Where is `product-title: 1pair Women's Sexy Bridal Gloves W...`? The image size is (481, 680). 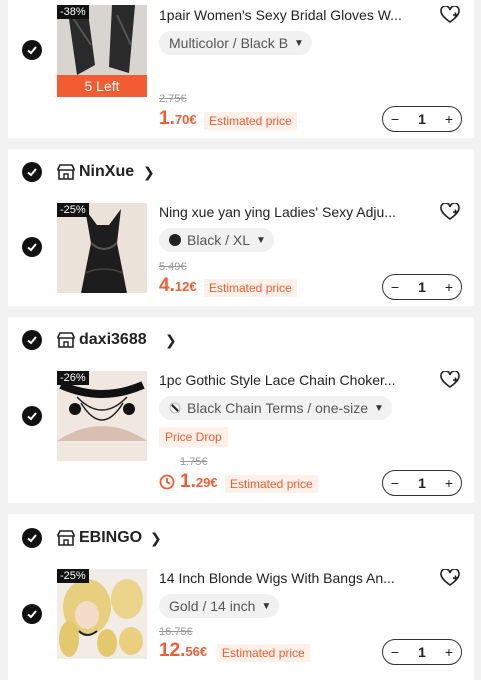
product-title: 1pair Women's Sexy Bridal Gloves W... is located at coordinates (294, 15).